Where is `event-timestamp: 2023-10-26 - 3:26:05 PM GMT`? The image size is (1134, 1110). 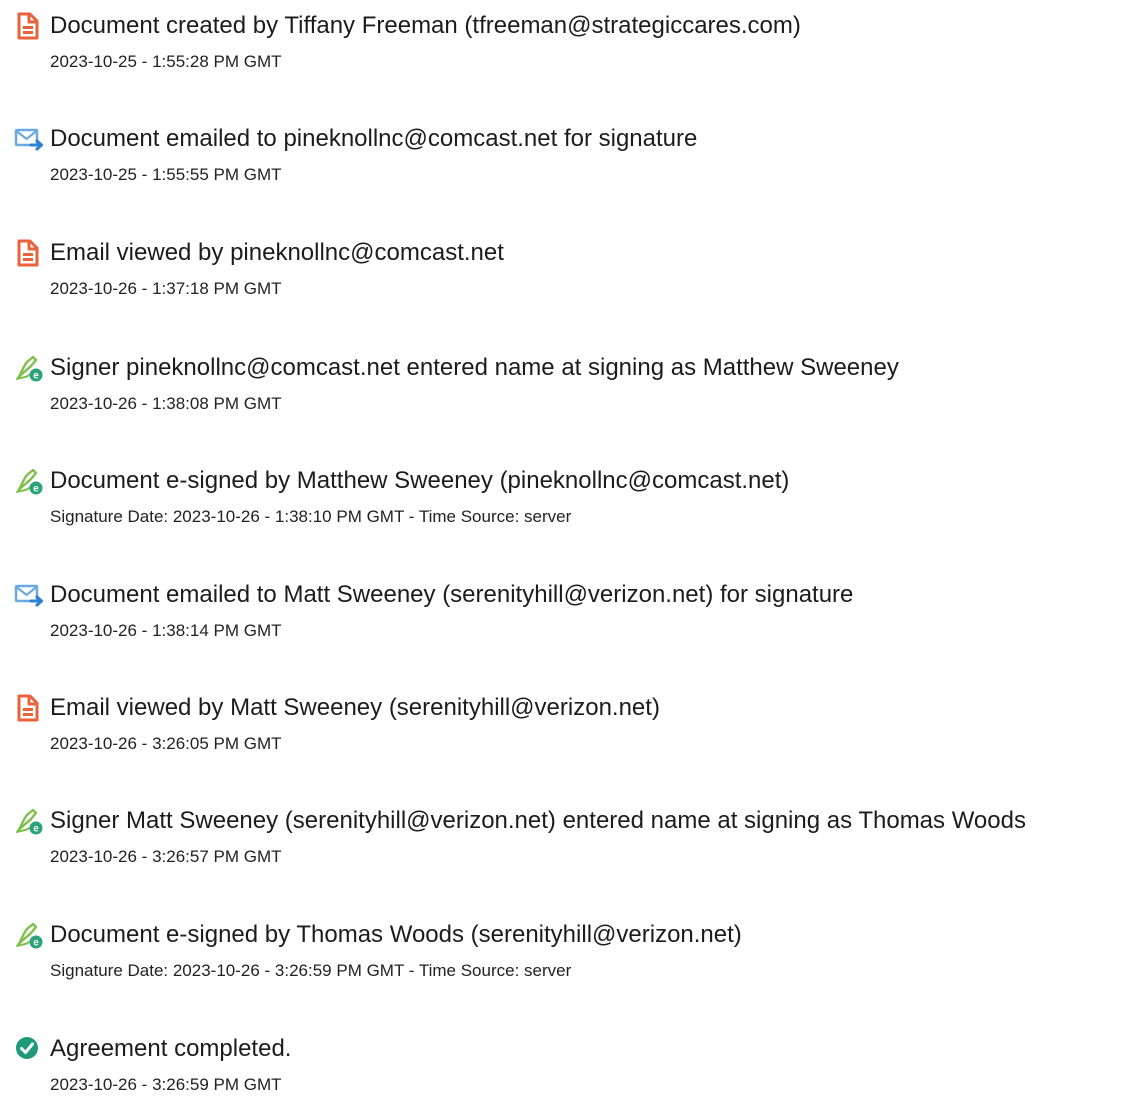
event-timestamp: 2023-10-26 - 3:26:05 PM GMT is located at coordinates (166, 743).